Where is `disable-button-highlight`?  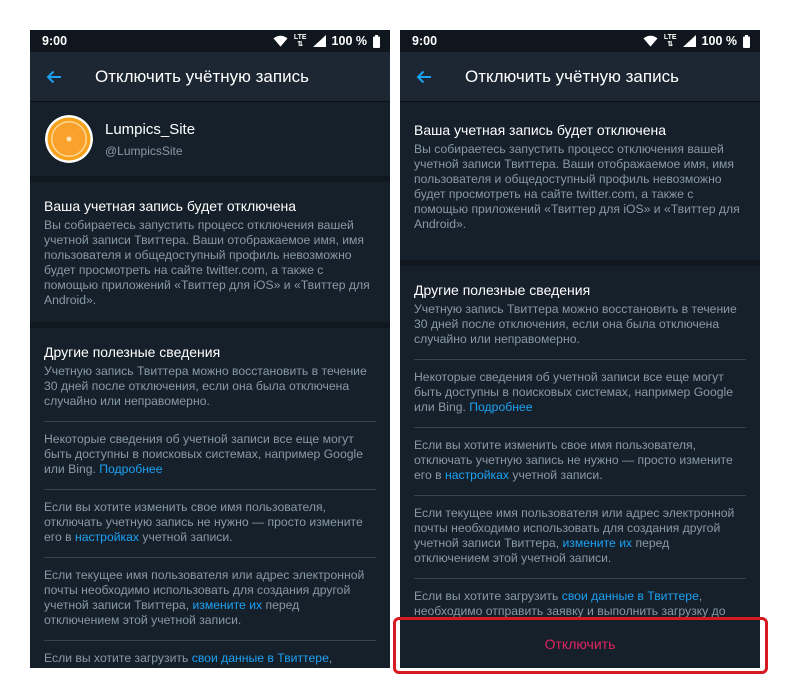 disable-button-highlight is located at coordinates (580, 645).